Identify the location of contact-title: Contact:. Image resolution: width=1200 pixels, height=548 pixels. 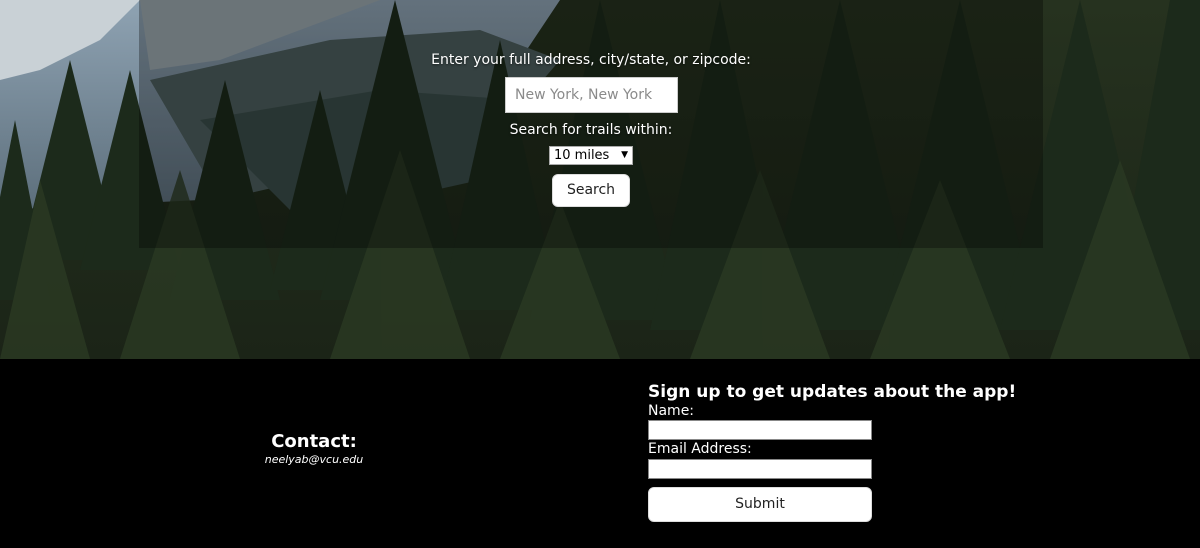
(314, 441).